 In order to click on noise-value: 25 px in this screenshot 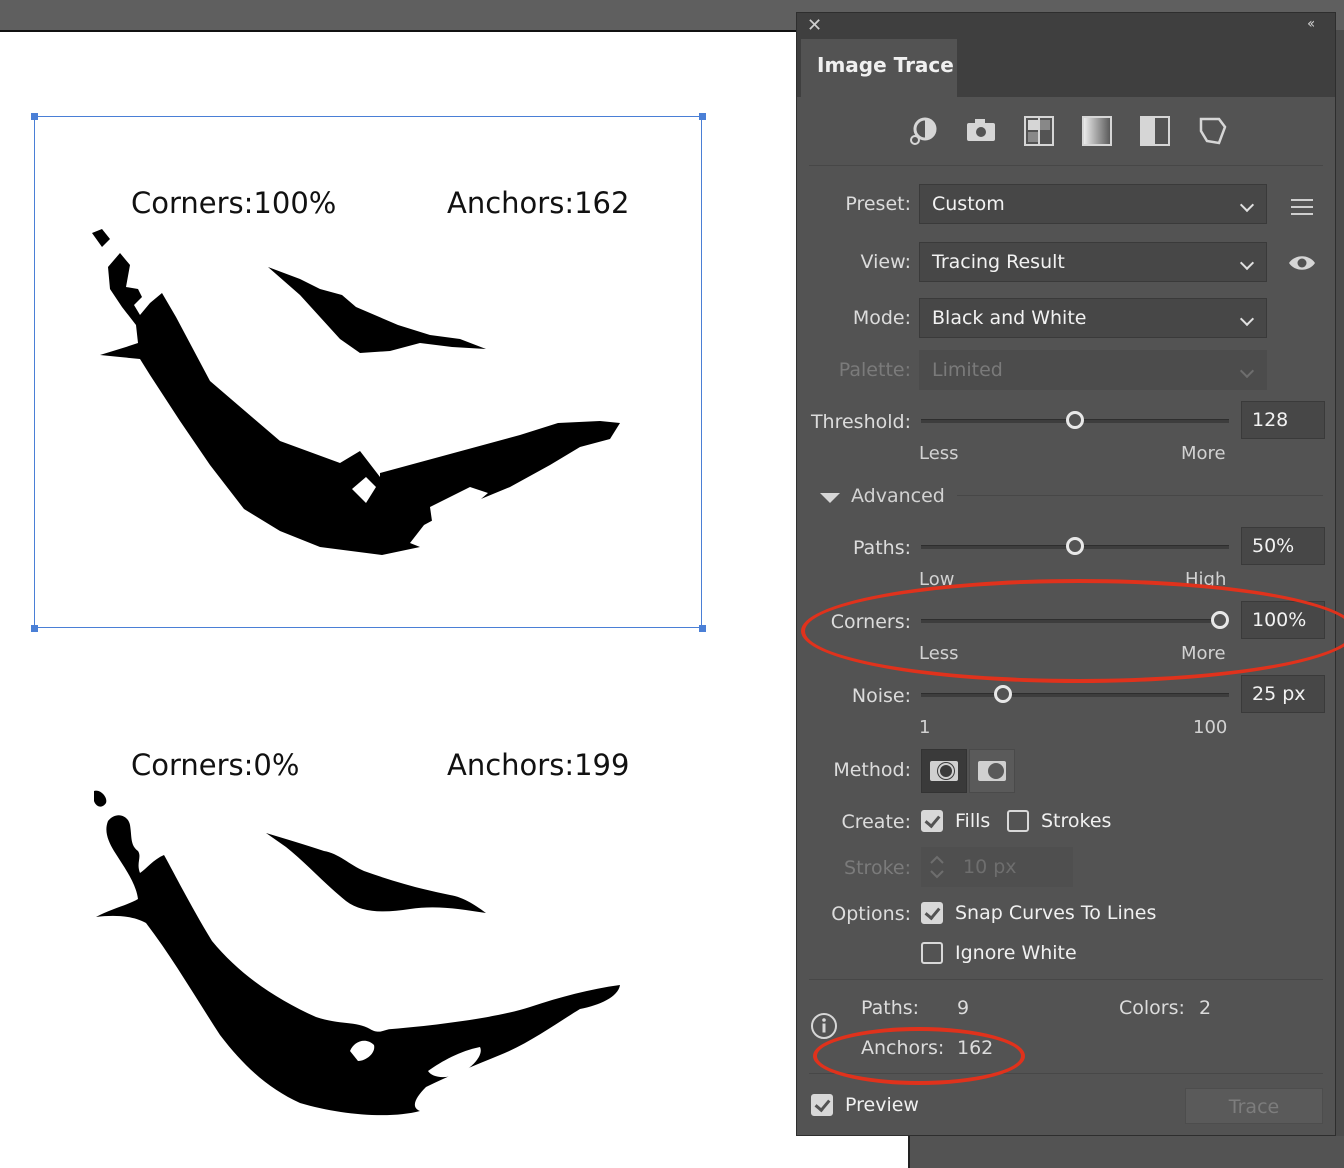, I will do `click(1279, 694)`.